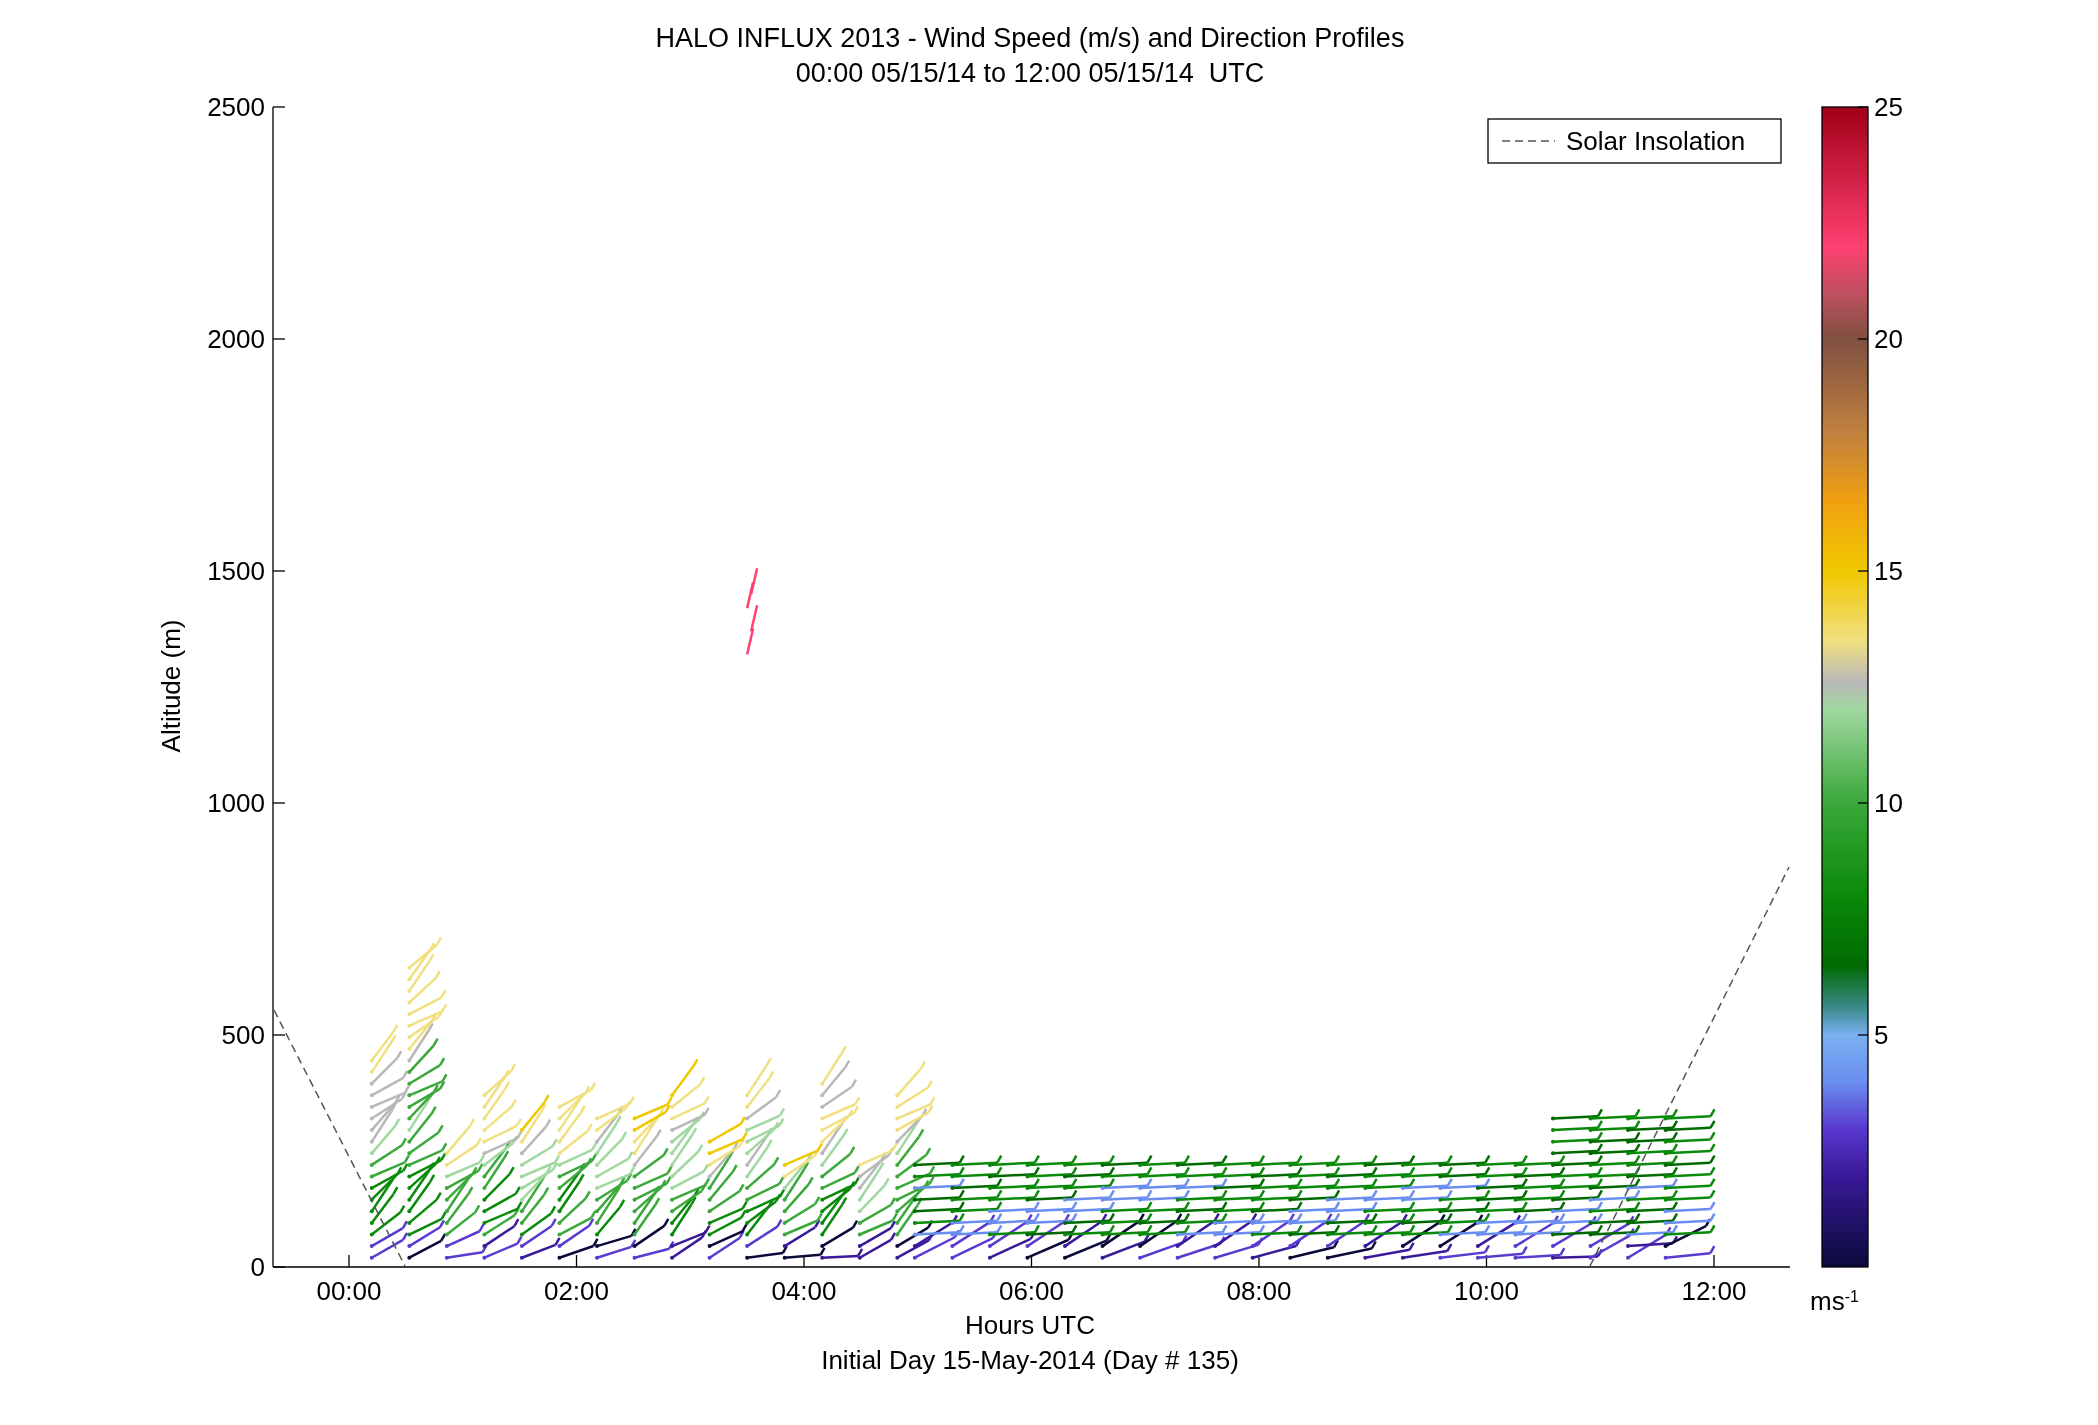 The height and width of the screenshot is (1425, 2098). What do you see at coordinates (236, 107) in the screenshot?
I see `tick-label: 2500` at bounding box center [236, 107].